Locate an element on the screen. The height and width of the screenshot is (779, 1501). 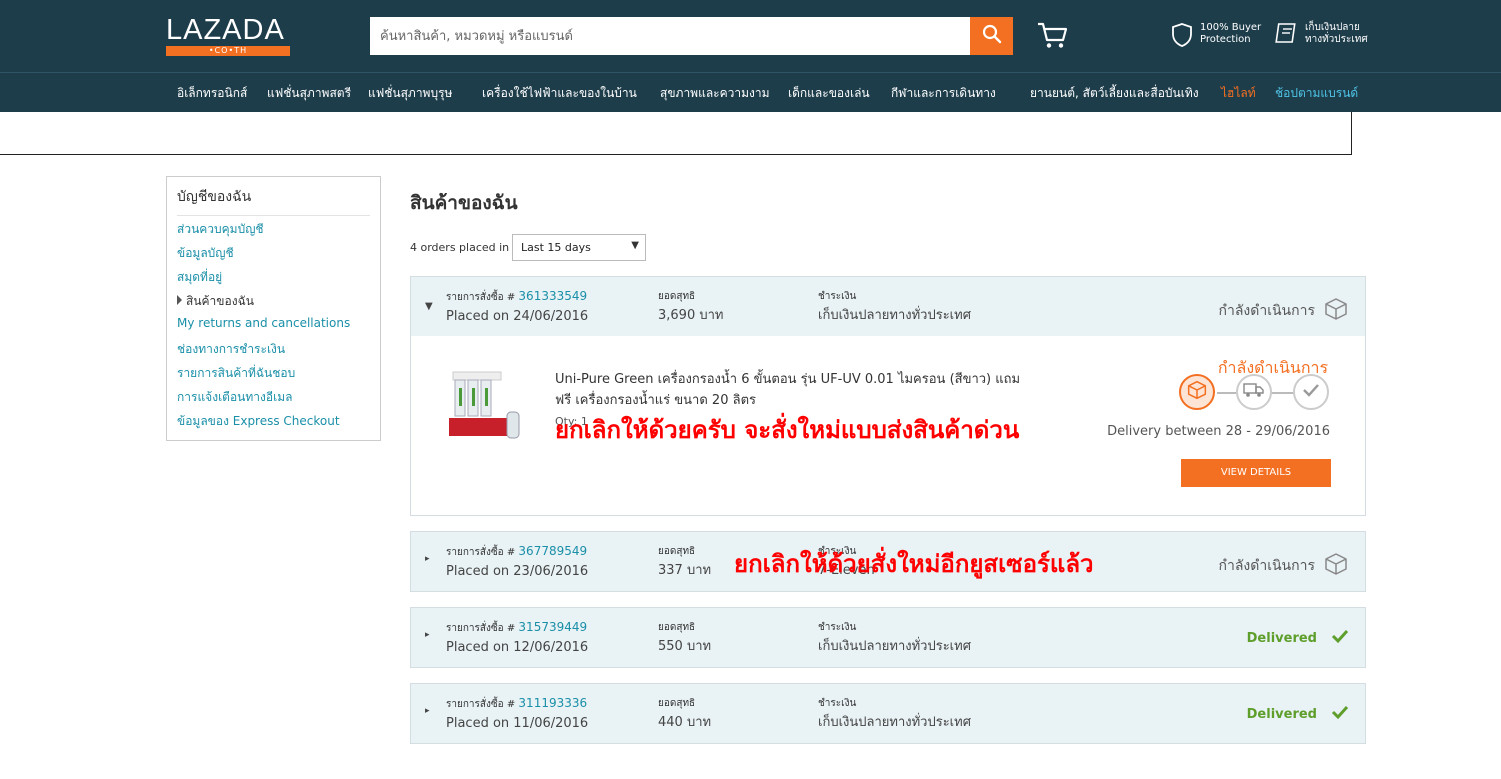
buyer-protection-promo: 100% Buyer Protection is located at coordinates (1220, 39).